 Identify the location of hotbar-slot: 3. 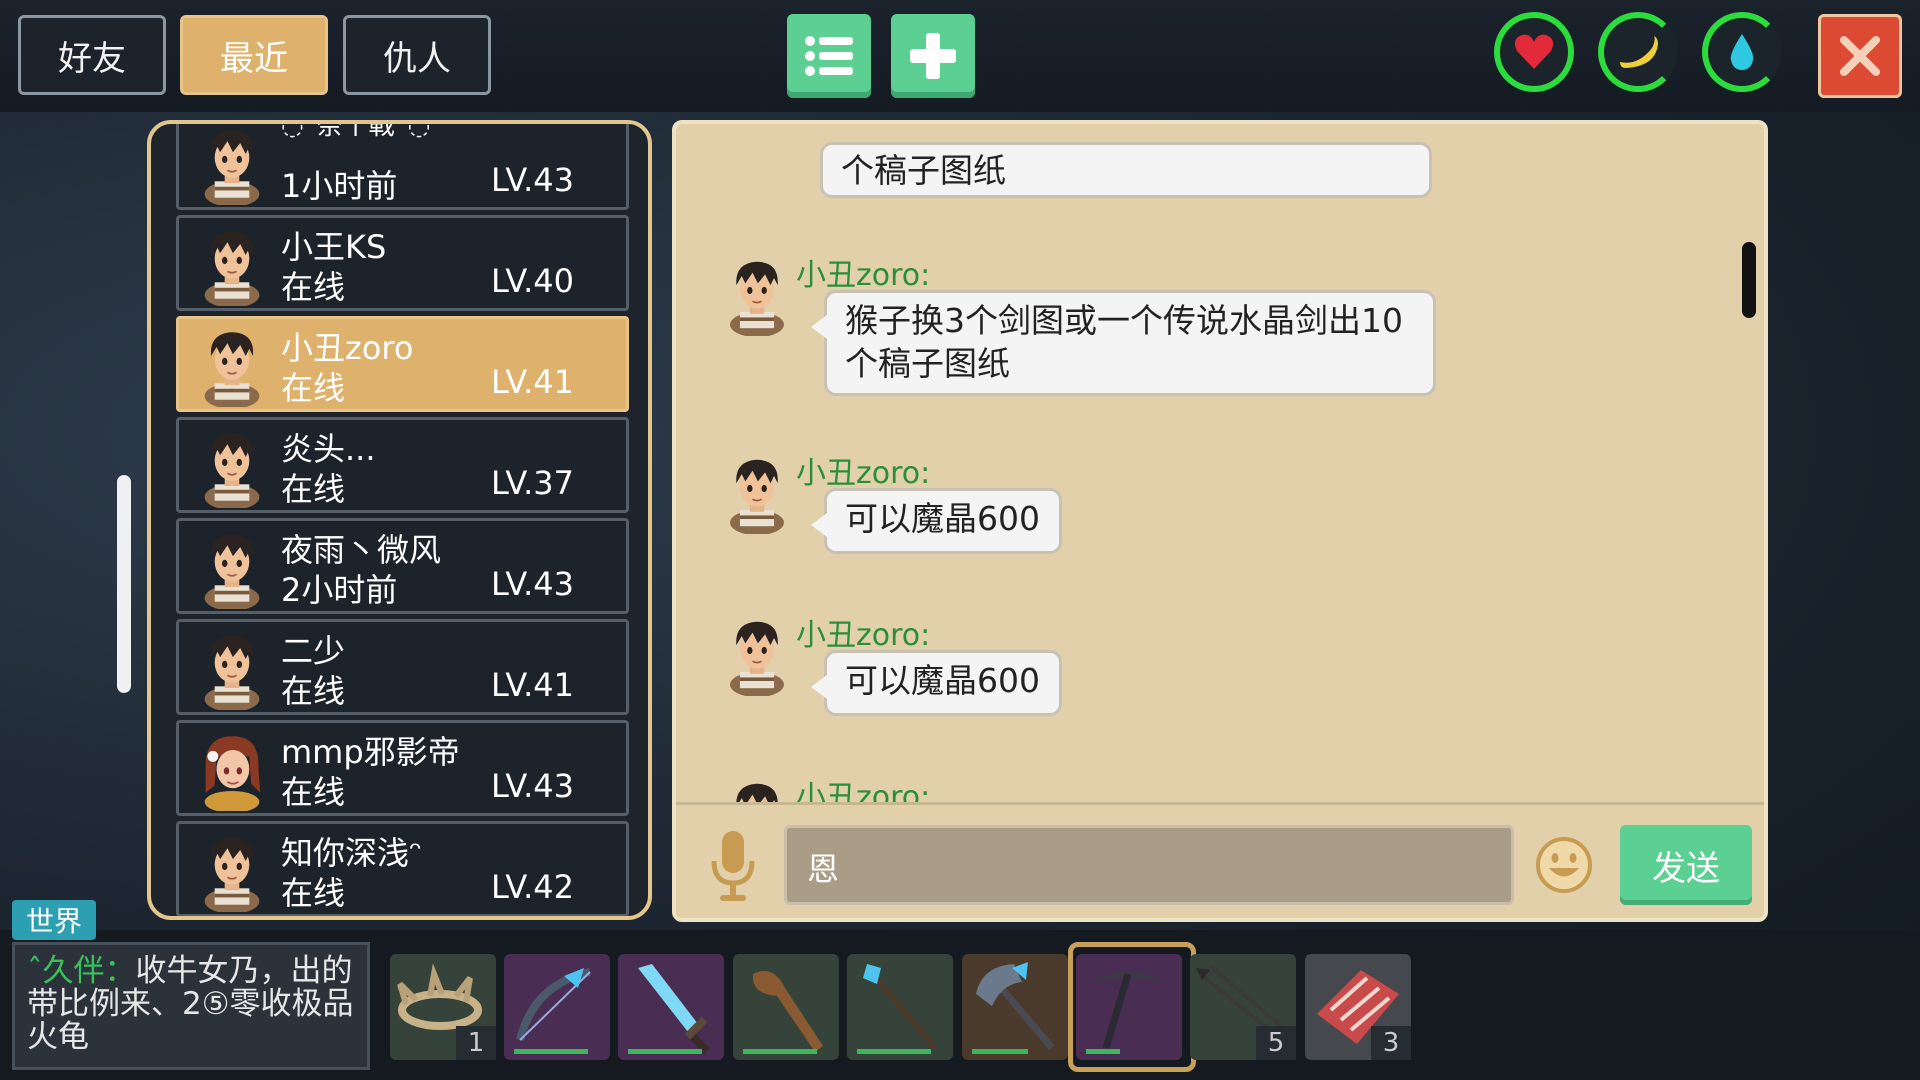
(1358, 1007).